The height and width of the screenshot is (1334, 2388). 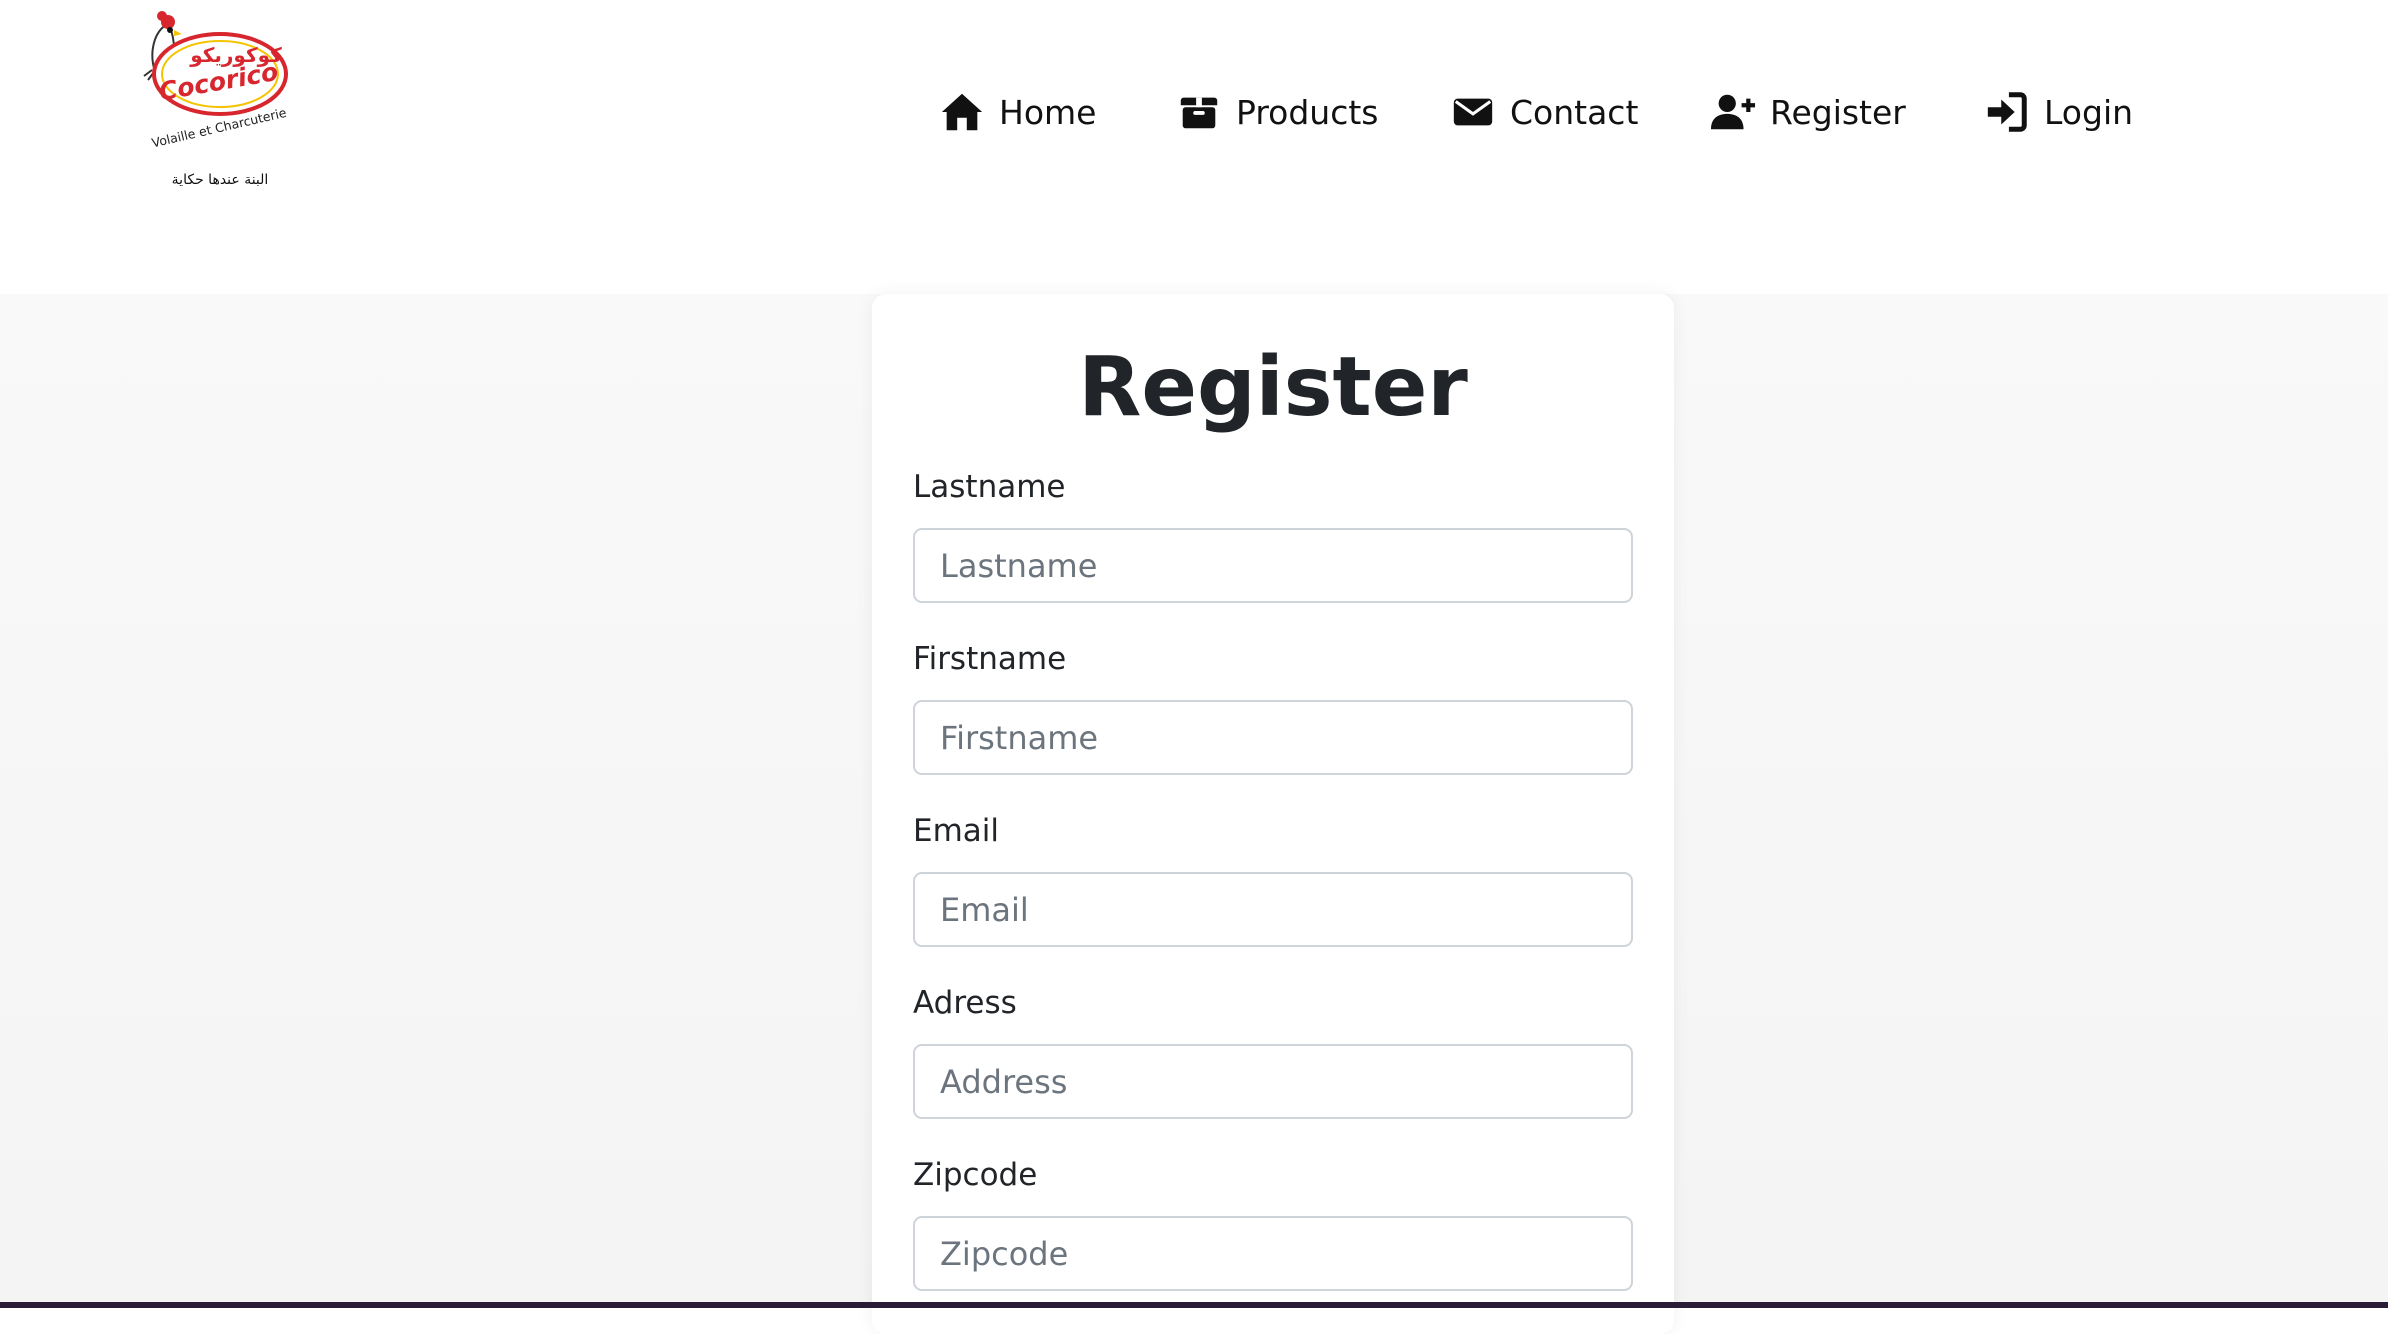 I want to click on page-title: Register, so click(x=1273, y=387).